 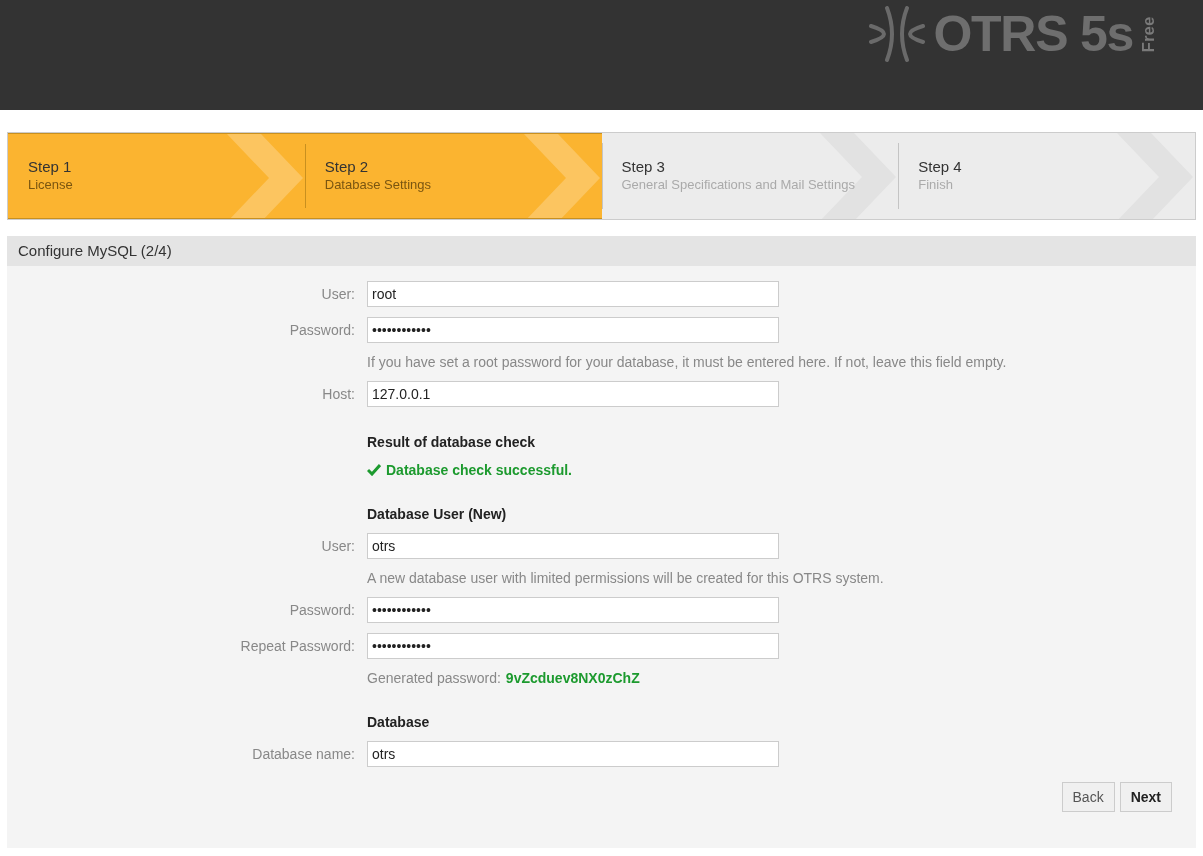 I want to click on logo-star-icon, so click(x=897, y=34).